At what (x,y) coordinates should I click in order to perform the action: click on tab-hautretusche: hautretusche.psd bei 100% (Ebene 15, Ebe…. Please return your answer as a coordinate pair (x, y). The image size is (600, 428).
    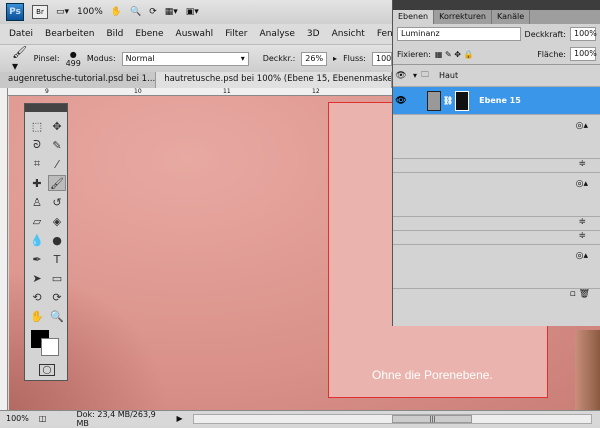
    Looking at the image, I should click on (274, 80).